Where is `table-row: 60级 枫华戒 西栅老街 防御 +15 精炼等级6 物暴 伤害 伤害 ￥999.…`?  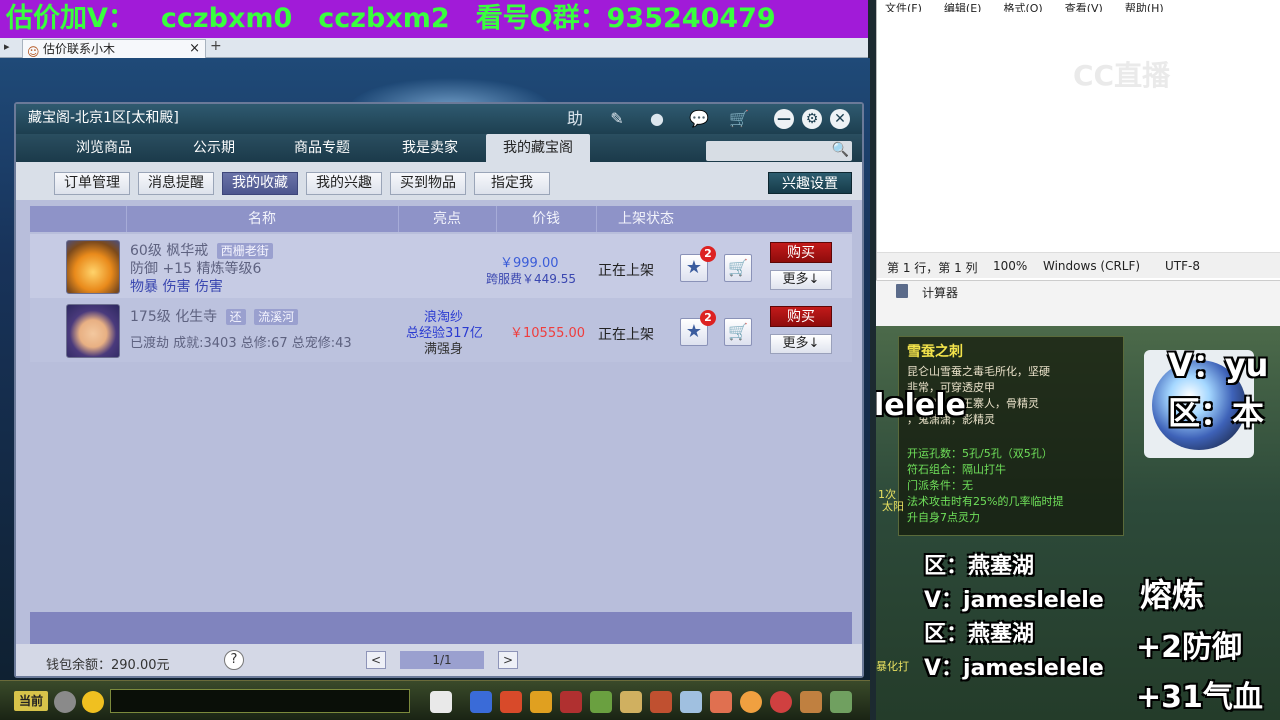 table-row: 60级 枫华戒 西栅老街 防御 +15 精炼等级6 物暴 伤害 伤害 ￥999.… is located at coordinates (441, 266).